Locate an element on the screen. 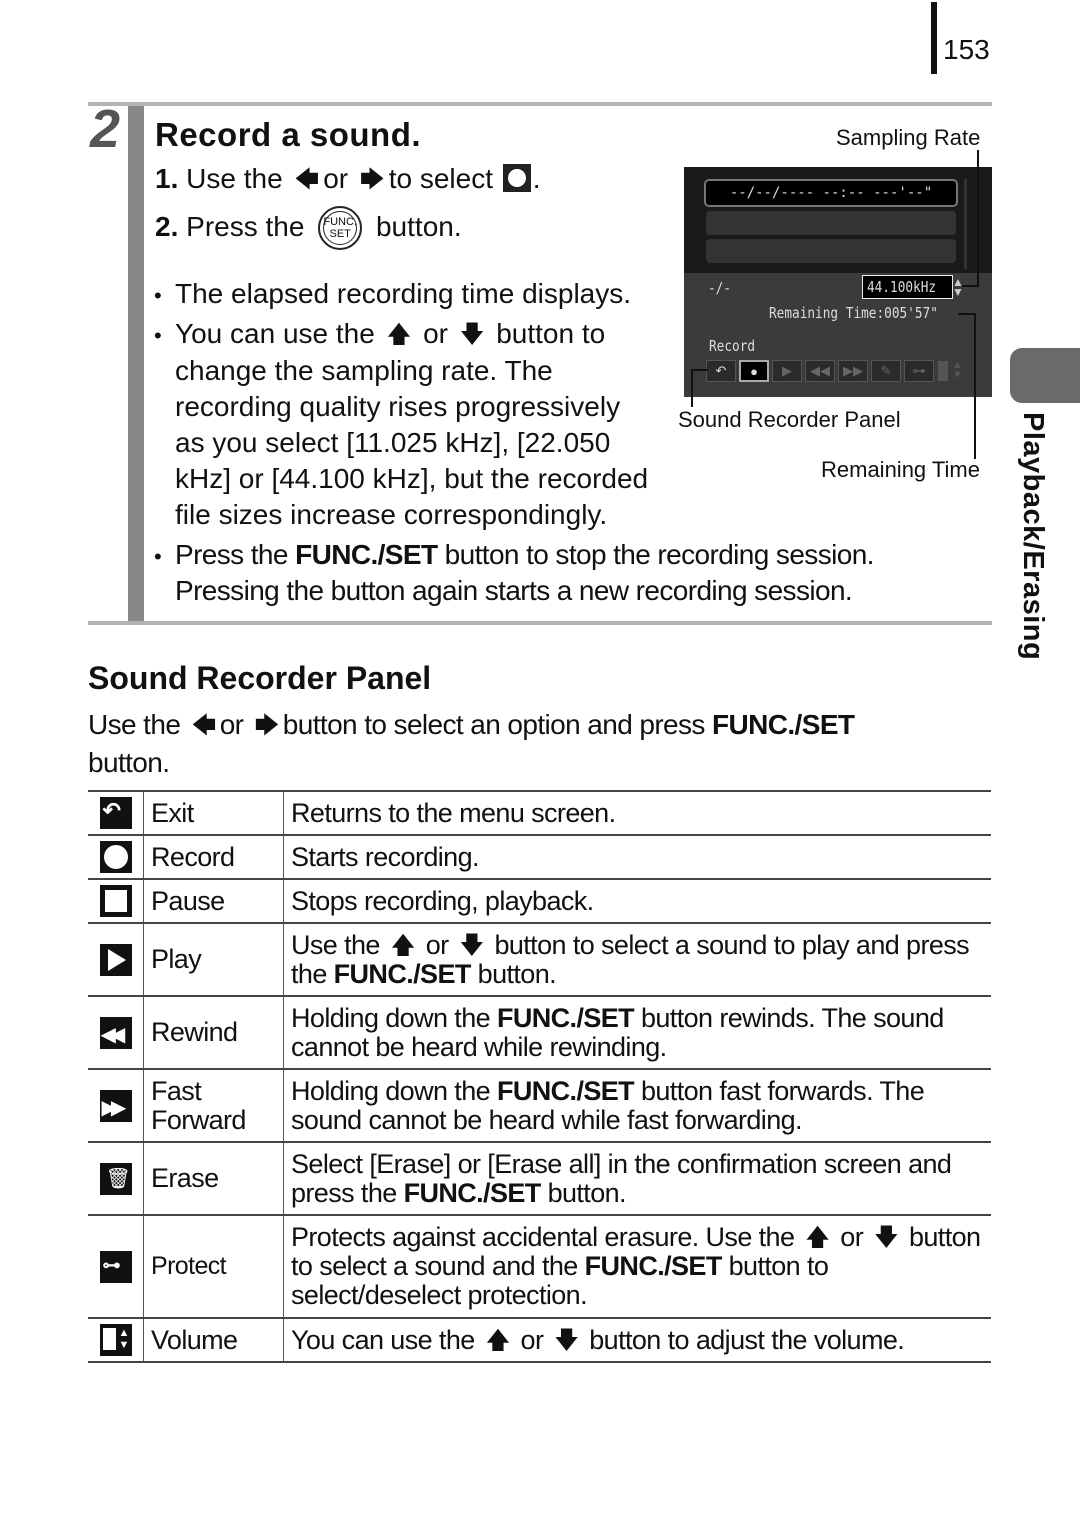  instruction-text: Press the is located at coordinates (245, 226).